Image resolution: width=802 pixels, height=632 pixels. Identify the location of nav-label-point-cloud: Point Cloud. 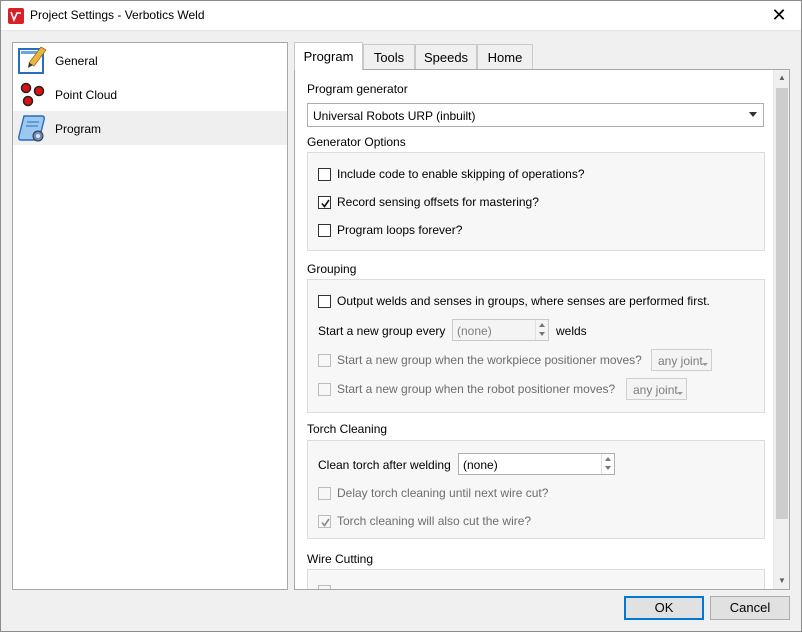
(86, 95).